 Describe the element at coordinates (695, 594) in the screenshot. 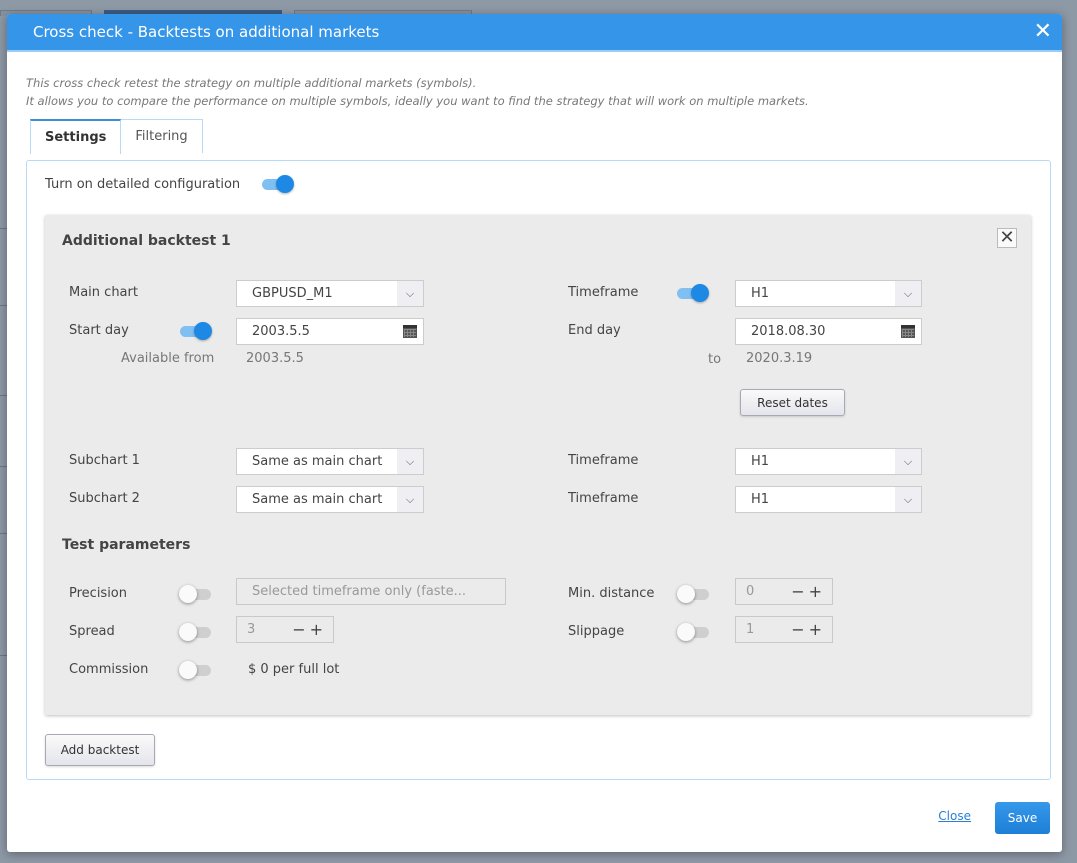

I see `min-distance-toggle` at that location.